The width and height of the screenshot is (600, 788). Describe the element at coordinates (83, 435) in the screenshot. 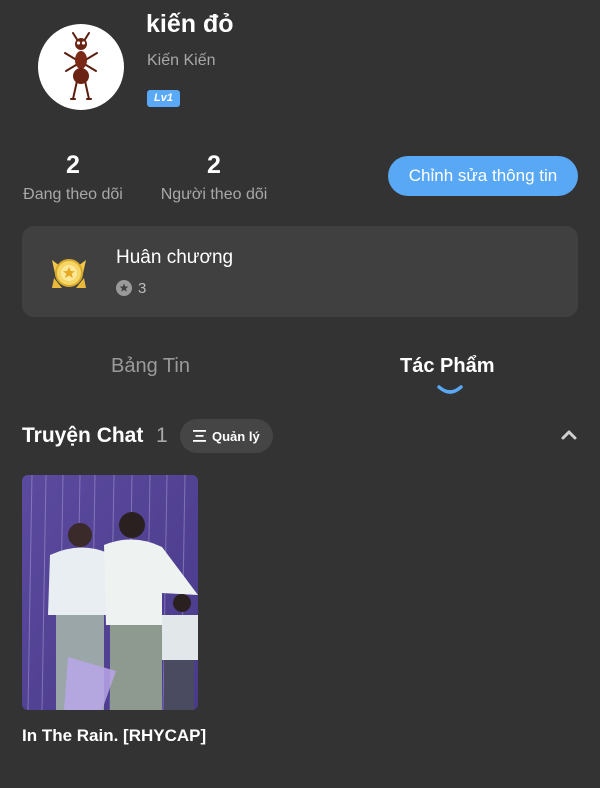

I see `section-title: Truyện Chat` at that location.